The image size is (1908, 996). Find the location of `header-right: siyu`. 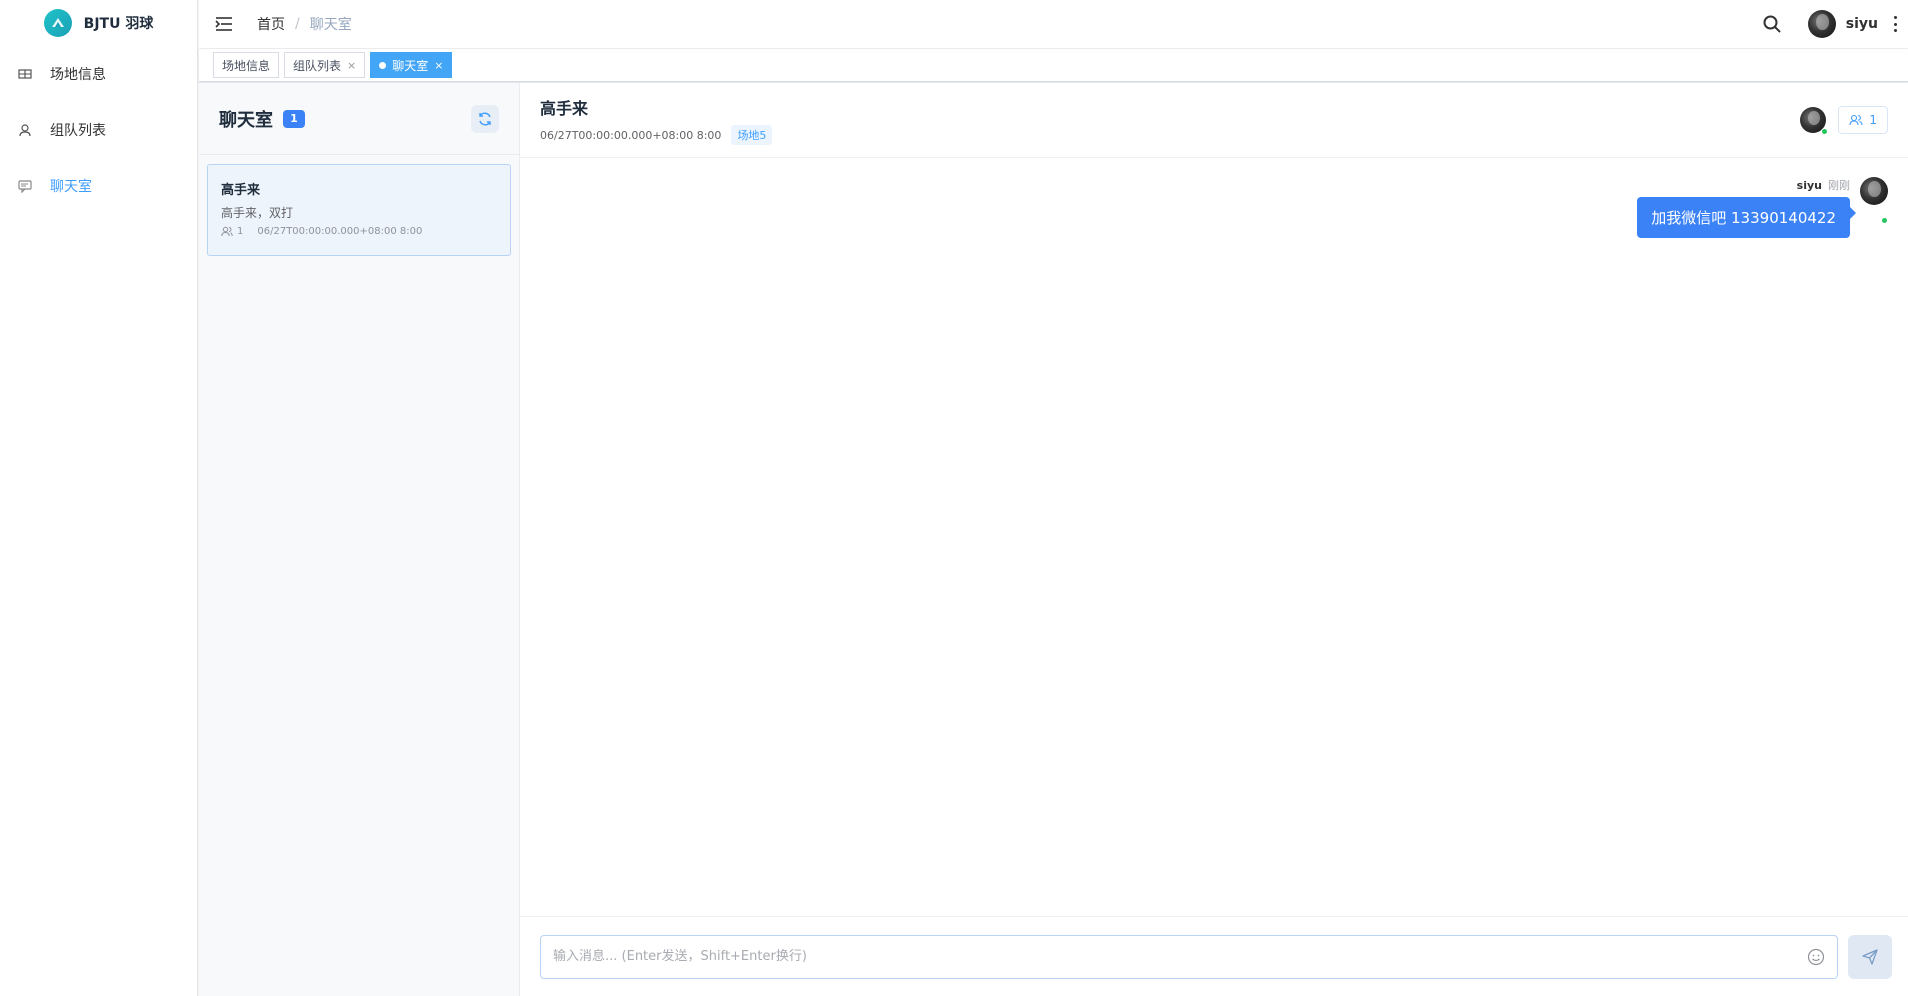

header-right: siyu is located at coordinates (1835, 24).